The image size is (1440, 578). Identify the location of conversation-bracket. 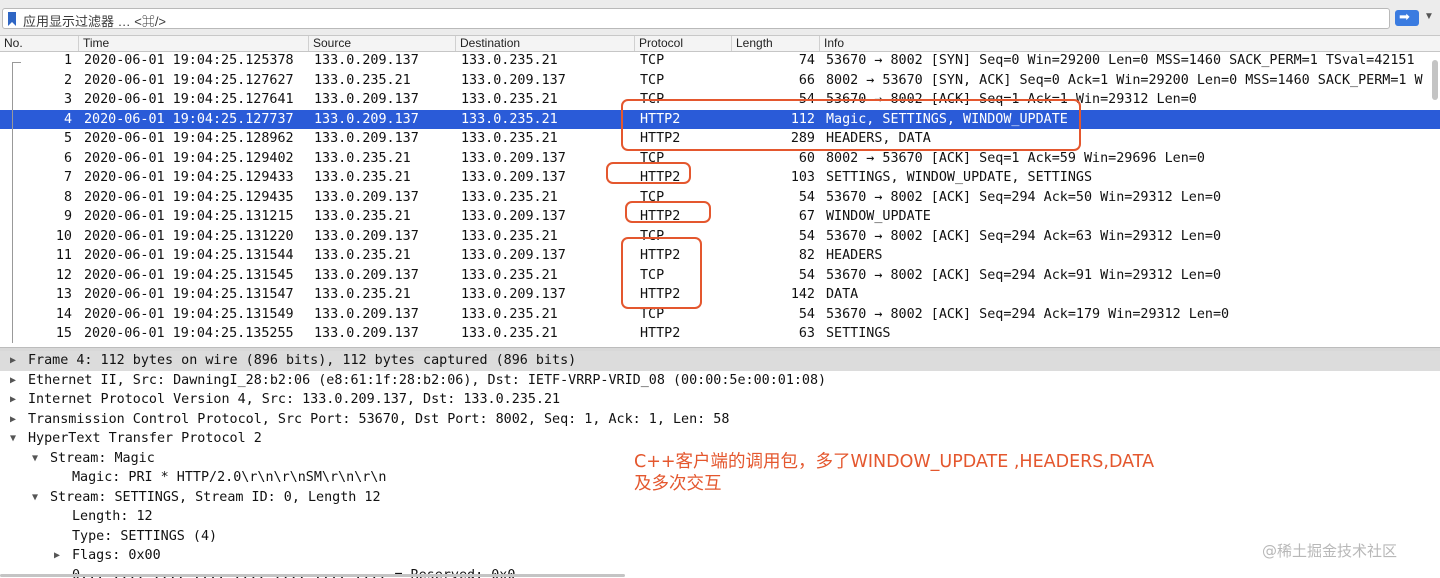
(16, 202).